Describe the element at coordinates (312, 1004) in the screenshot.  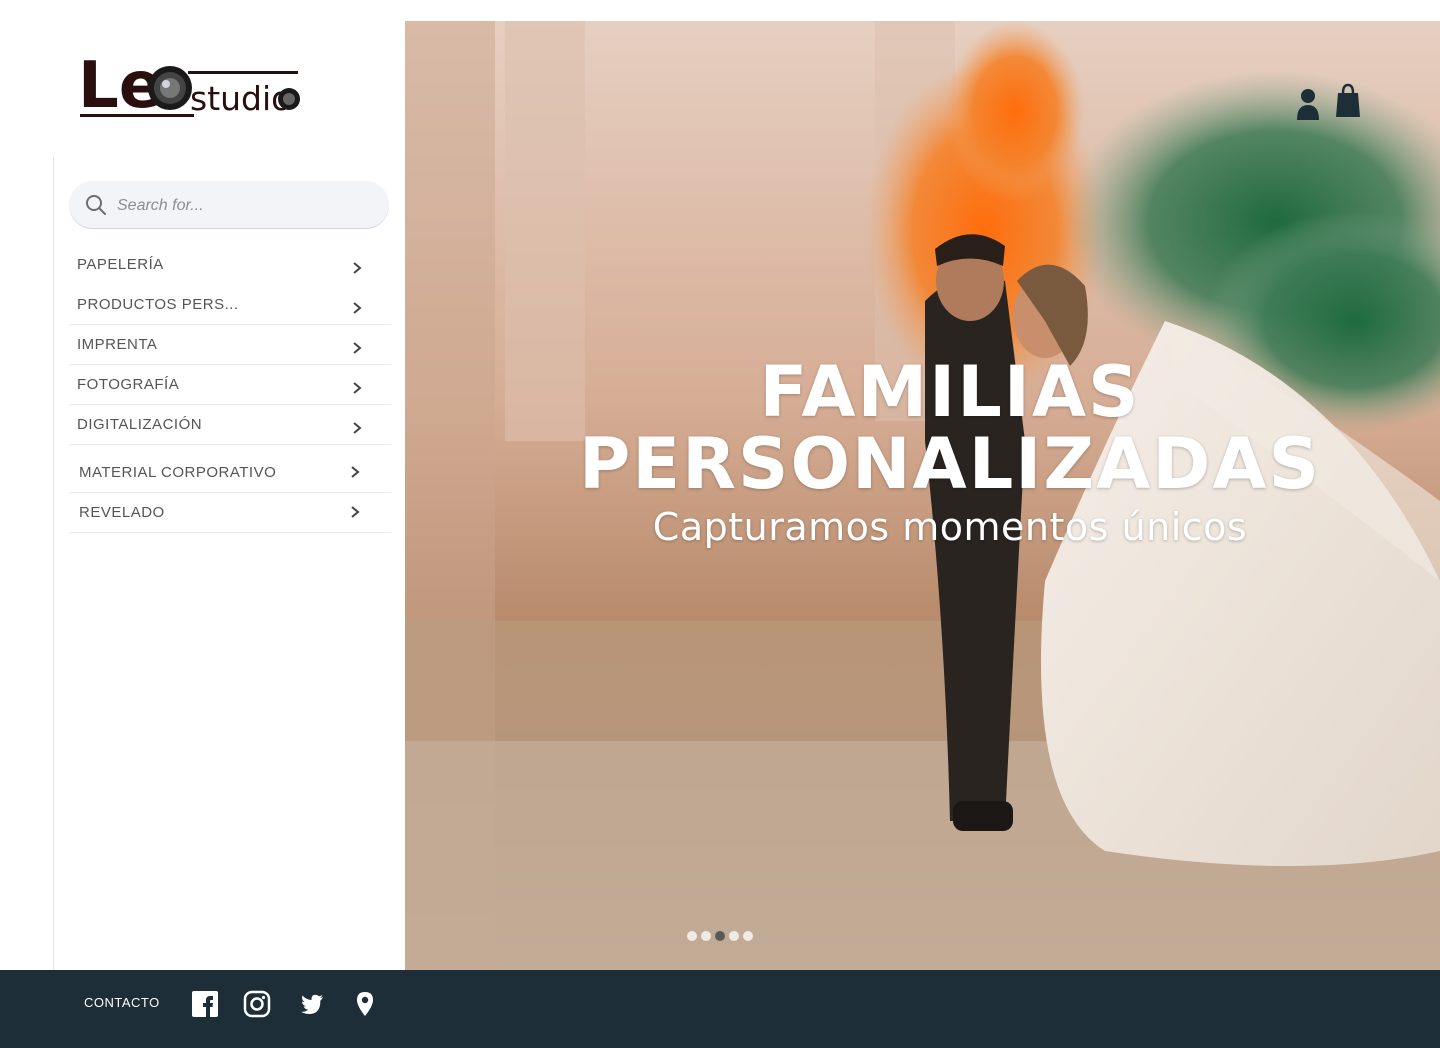
I see `twitter-icon` at that location.